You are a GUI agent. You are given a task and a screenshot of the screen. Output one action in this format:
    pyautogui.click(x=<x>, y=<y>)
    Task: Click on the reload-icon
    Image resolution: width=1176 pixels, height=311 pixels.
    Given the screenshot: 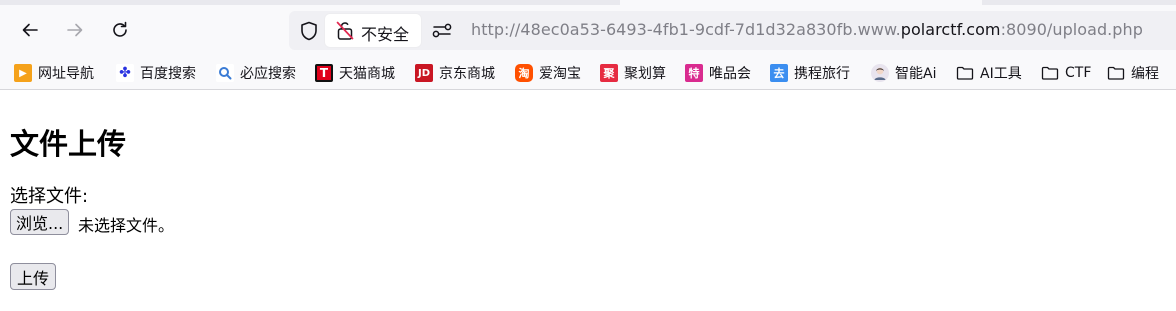 What is the action you would take?
    pyautogui.click(x=120, y=29)
    